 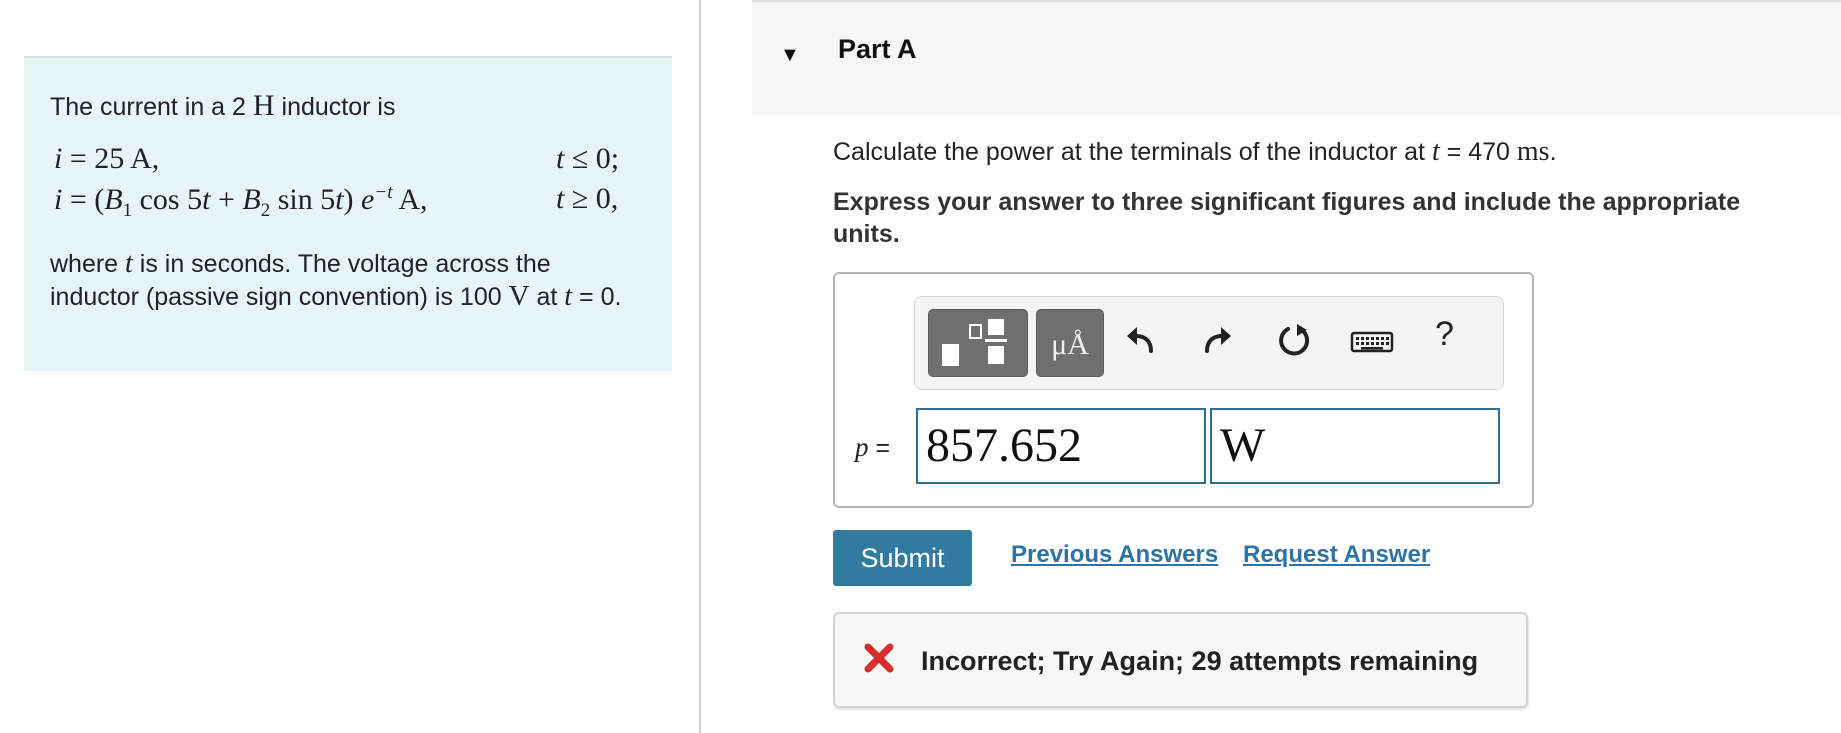 What do you see at coordinates (588, 158) in the screenshot?
I see `condition-1: t ≤ 0;` at bounding box center [588, 158].